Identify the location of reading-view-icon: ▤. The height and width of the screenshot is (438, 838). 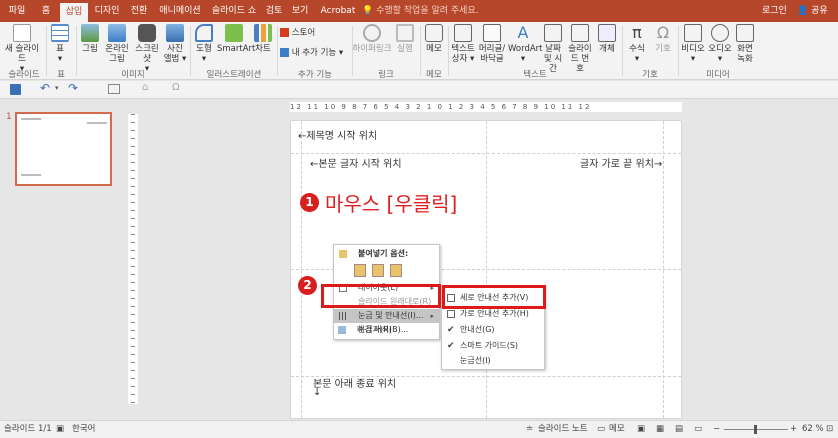
(679, 429).